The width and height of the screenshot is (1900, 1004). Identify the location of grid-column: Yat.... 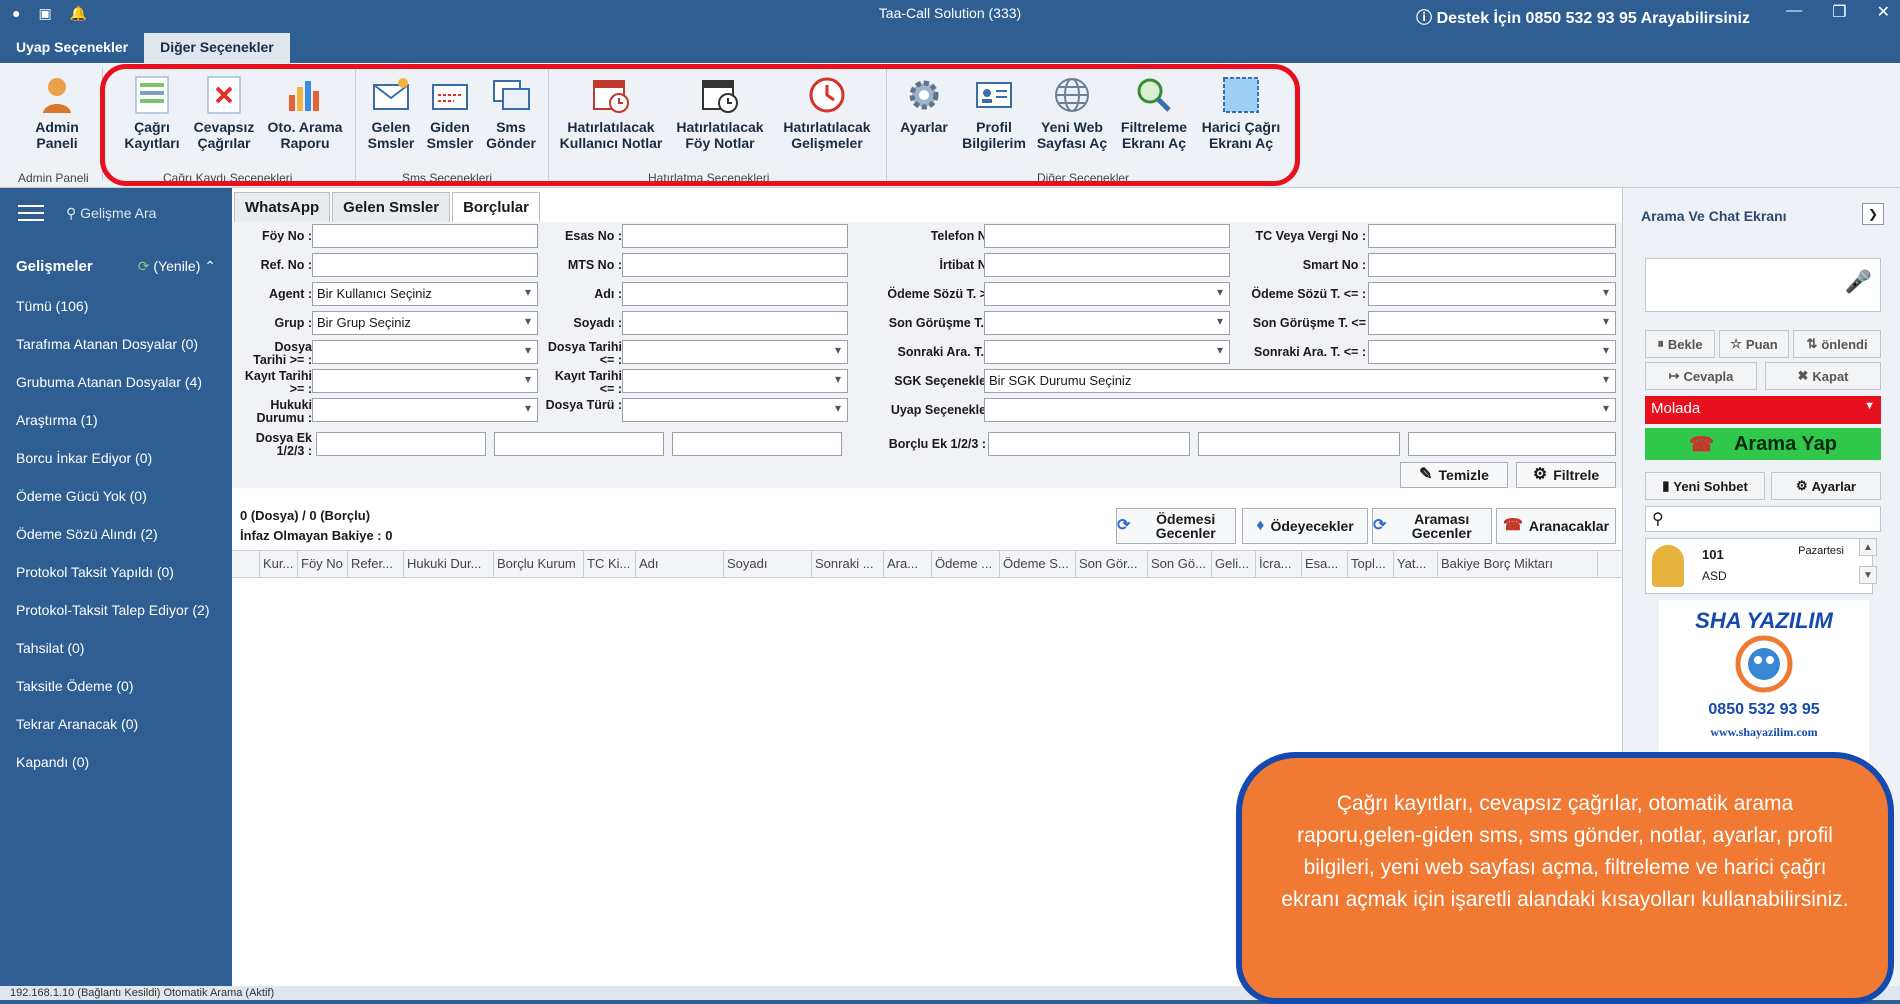
(1416, 564).